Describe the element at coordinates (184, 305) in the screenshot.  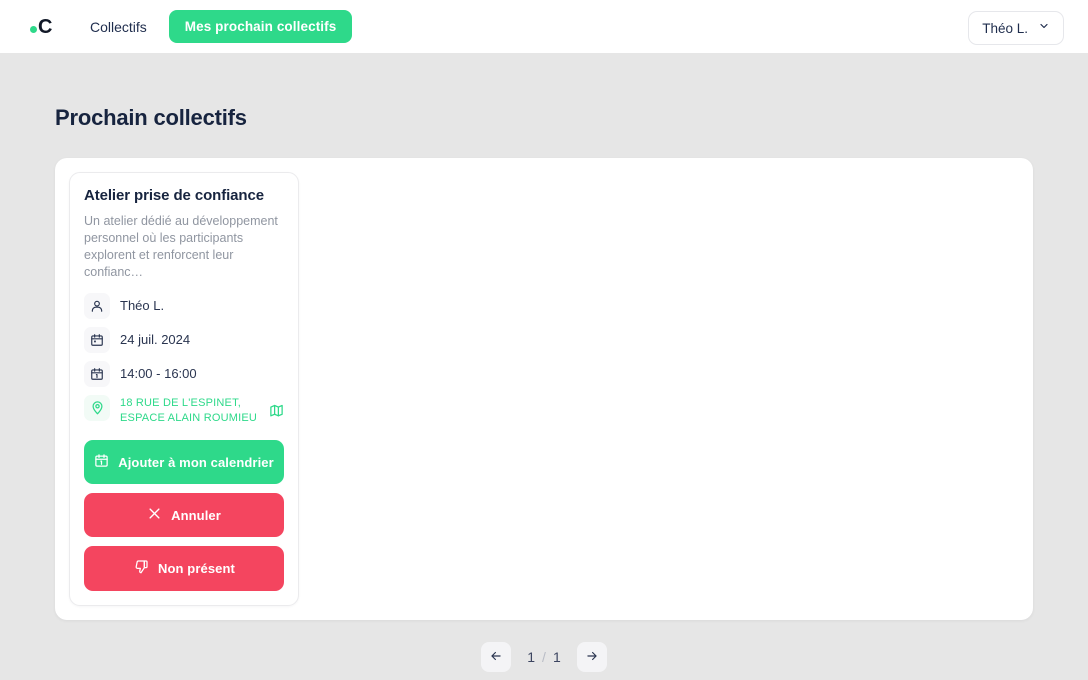
I see `event-organizer-row: Théo L.` at that location.